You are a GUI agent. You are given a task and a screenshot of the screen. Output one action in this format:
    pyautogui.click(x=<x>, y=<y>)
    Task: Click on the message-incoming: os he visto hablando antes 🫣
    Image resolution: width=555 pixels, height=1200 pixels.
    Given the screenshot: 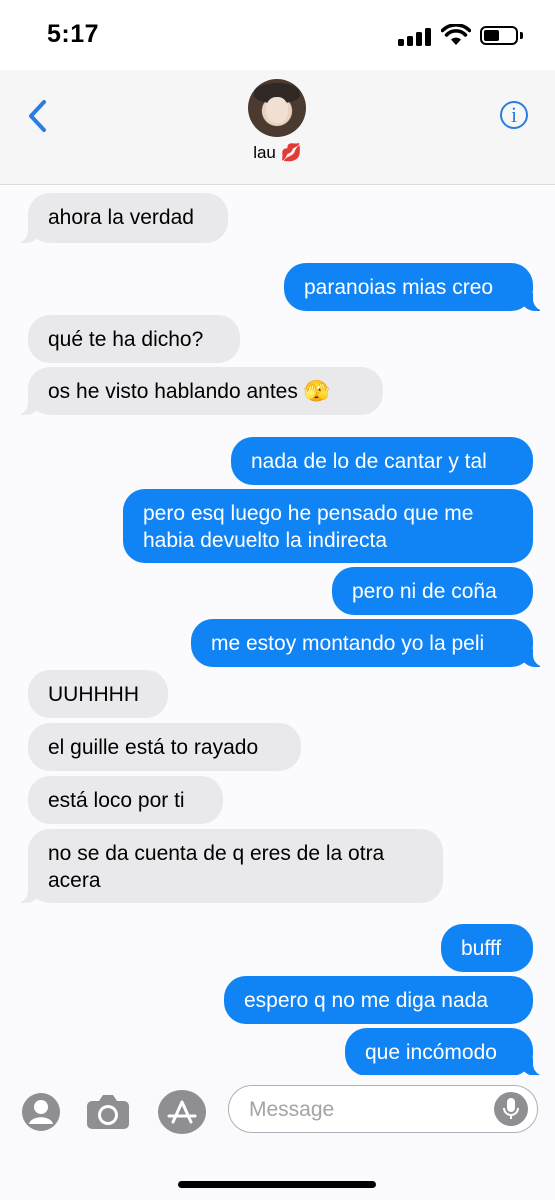 What is the action you would take?
    pyautogui.click(x=197, y=391)
    